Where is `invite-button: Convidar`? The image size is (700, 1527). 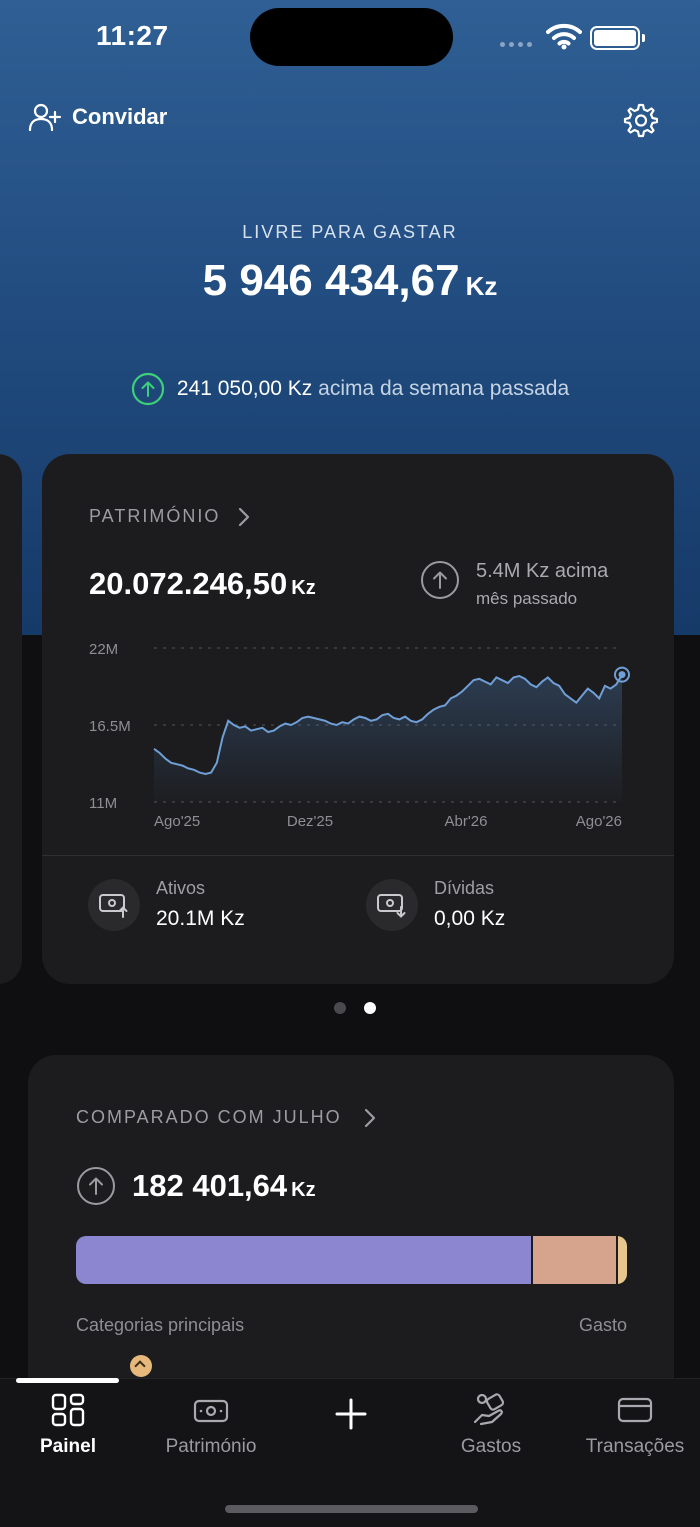 invite-button: Convidar is located at coordinates (97, 117).